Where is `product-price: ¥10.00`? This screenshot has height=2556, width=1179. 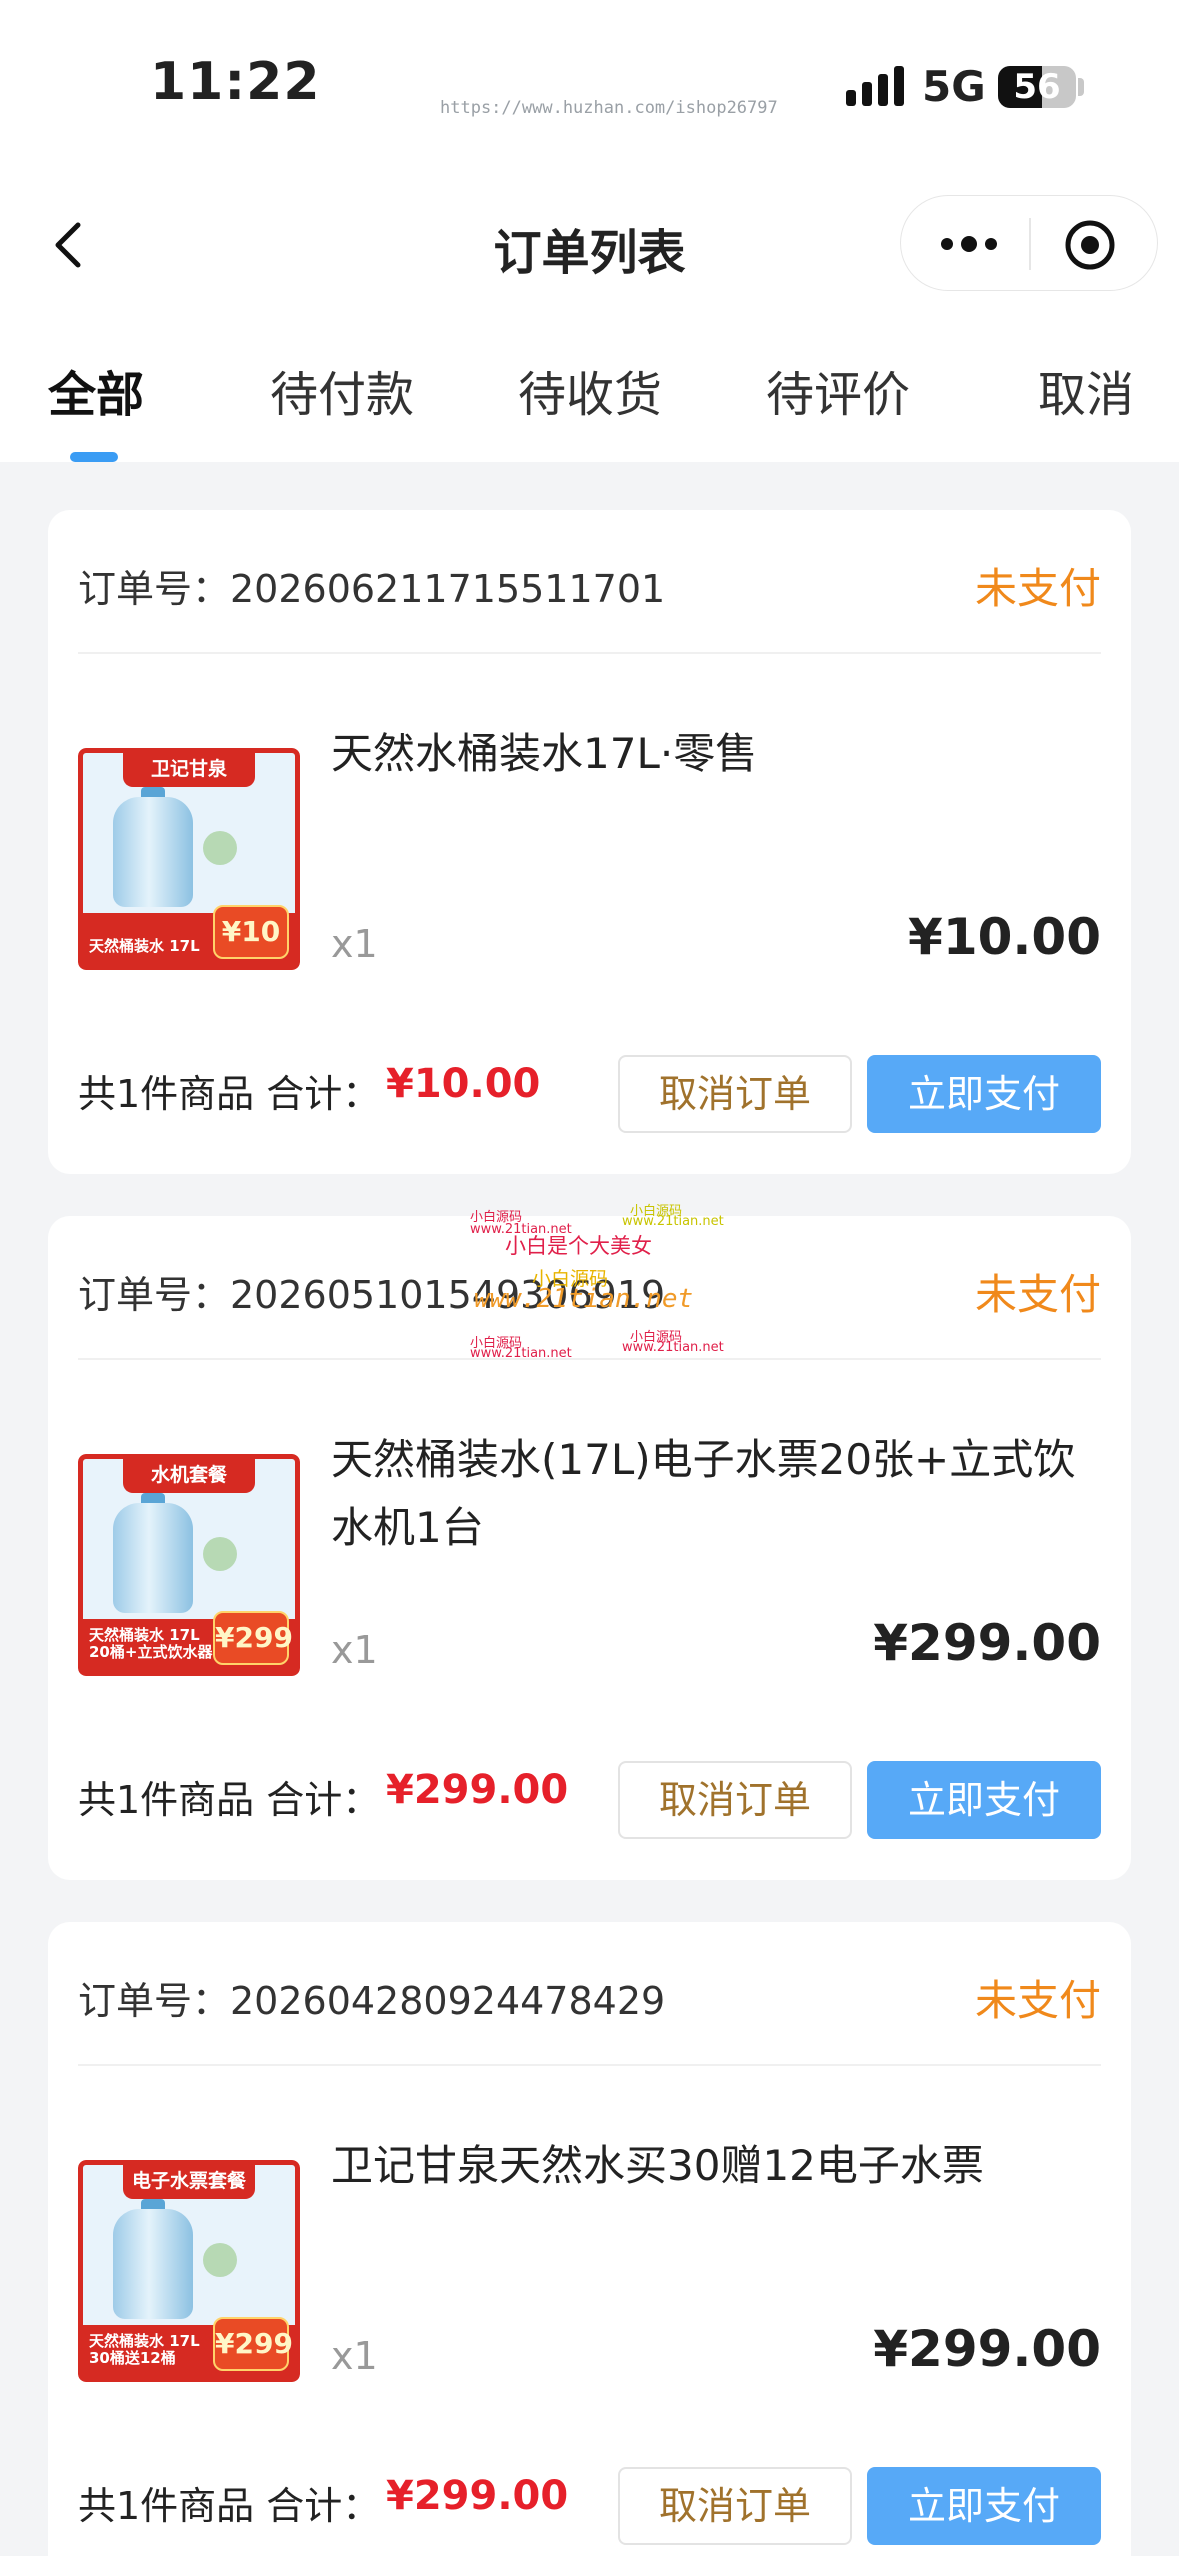 product-price: ¥10.00 is located at coordinates (1004, 937).